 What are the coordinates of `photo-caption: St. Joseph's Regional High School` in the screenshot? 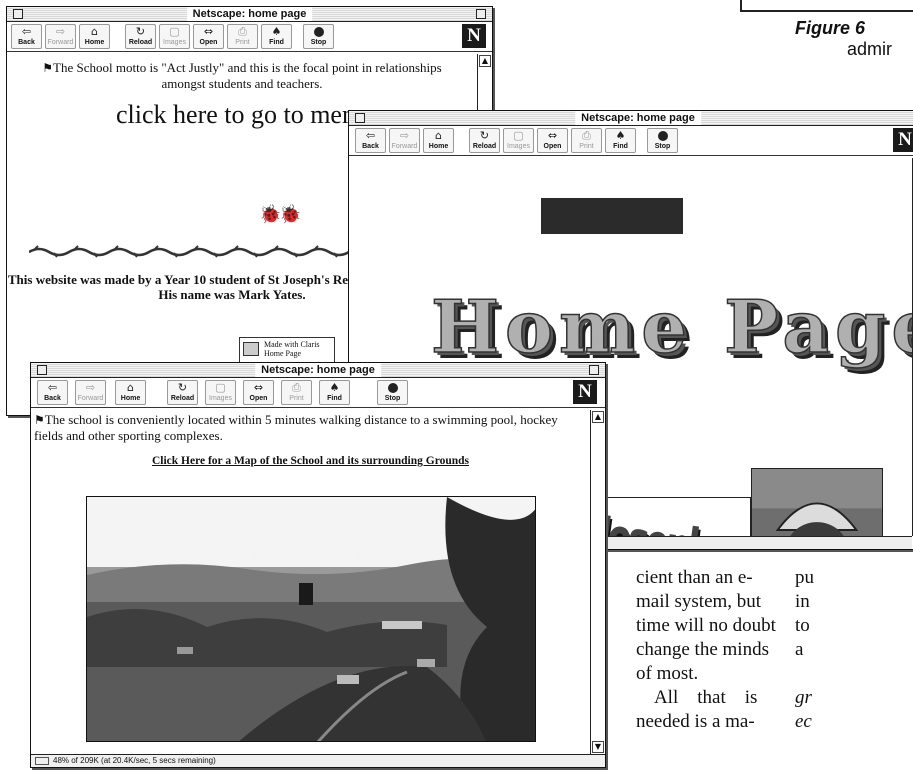 It's located at (311, 556).